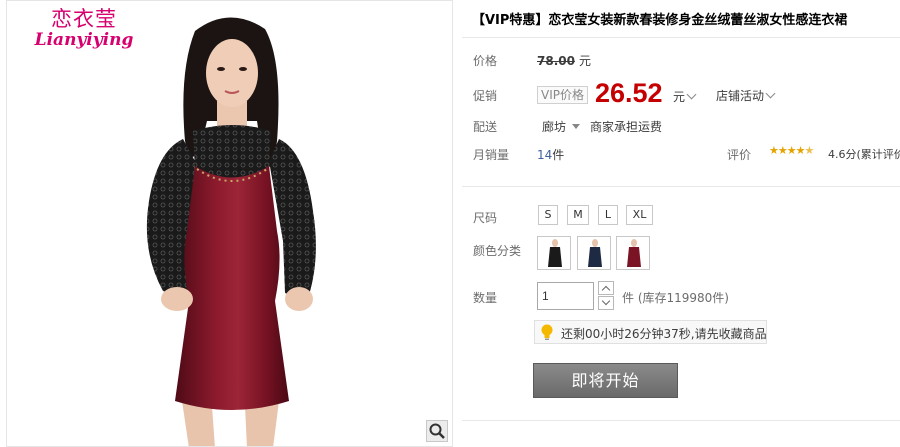 The image size is (900, 447). What do you see at coordinates (545, 155) in the screenshot?
I see `monthly-sales-count: 14` at bounding box center [545, 155].